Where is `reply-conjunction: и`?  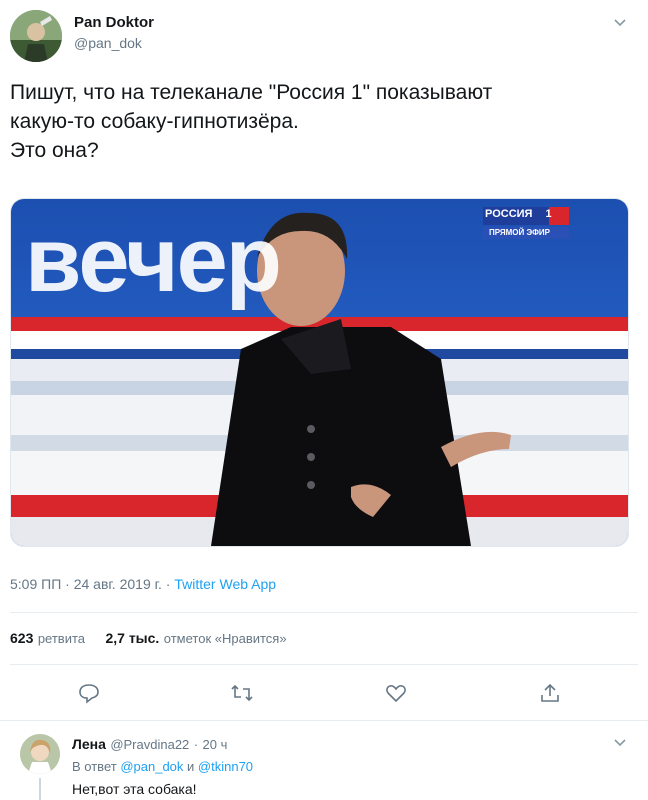 reply-conjunction: и is located at coordinates (191, 766).